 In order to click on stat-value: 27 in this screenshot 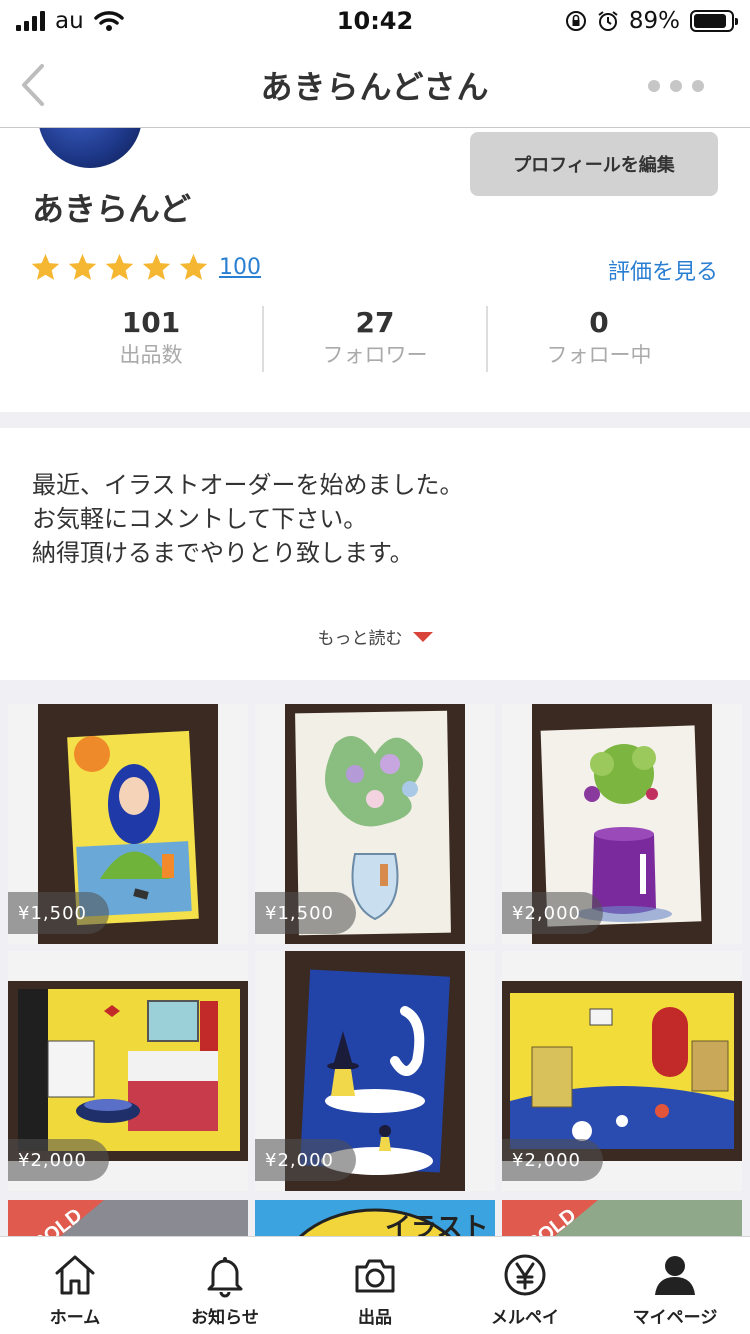, I will do `click(375, 322)`.